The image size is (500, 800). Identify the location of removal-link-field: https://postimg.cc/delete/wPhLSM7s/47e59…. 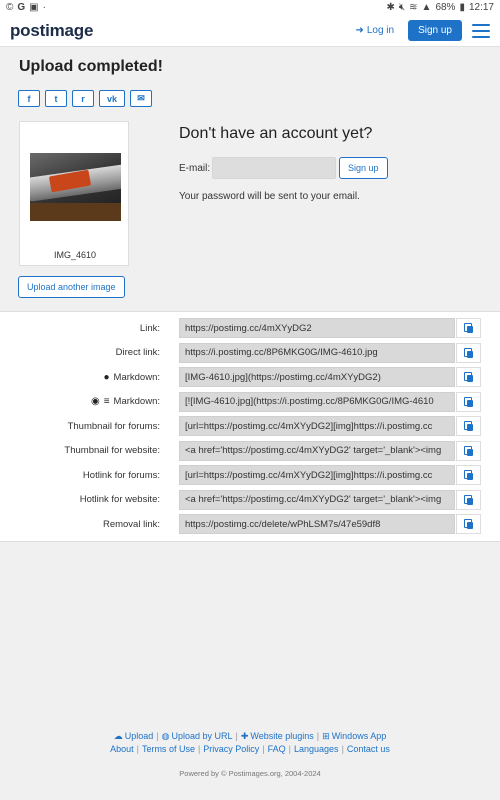
(317, 524).